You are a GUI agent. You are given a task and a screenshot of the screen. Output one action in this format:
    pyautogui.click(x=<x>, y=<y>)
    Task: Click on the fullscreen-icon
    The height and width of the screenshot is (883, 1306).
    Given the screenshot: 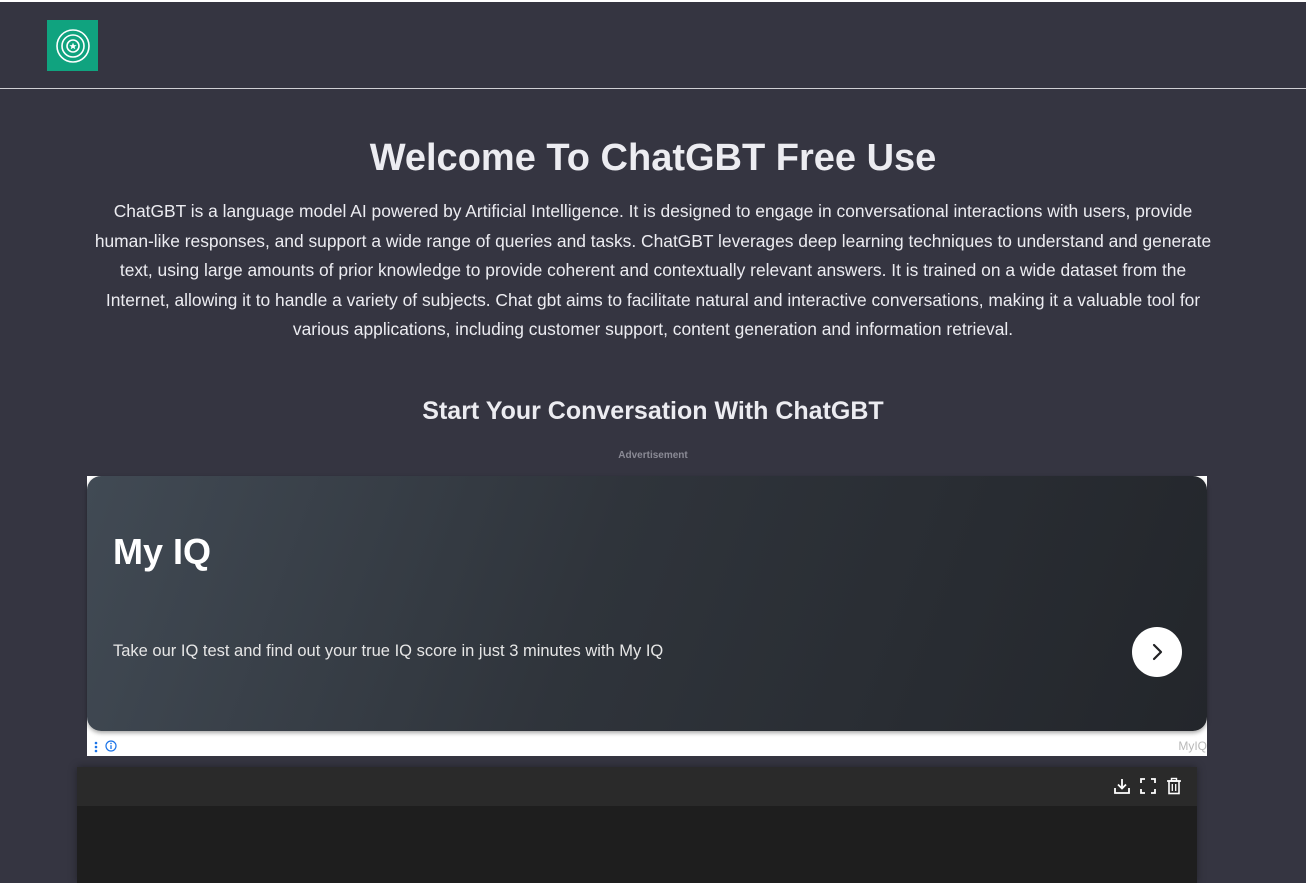 What is the action you would take?
    pyautogui.click(x=1148, y=786)
    